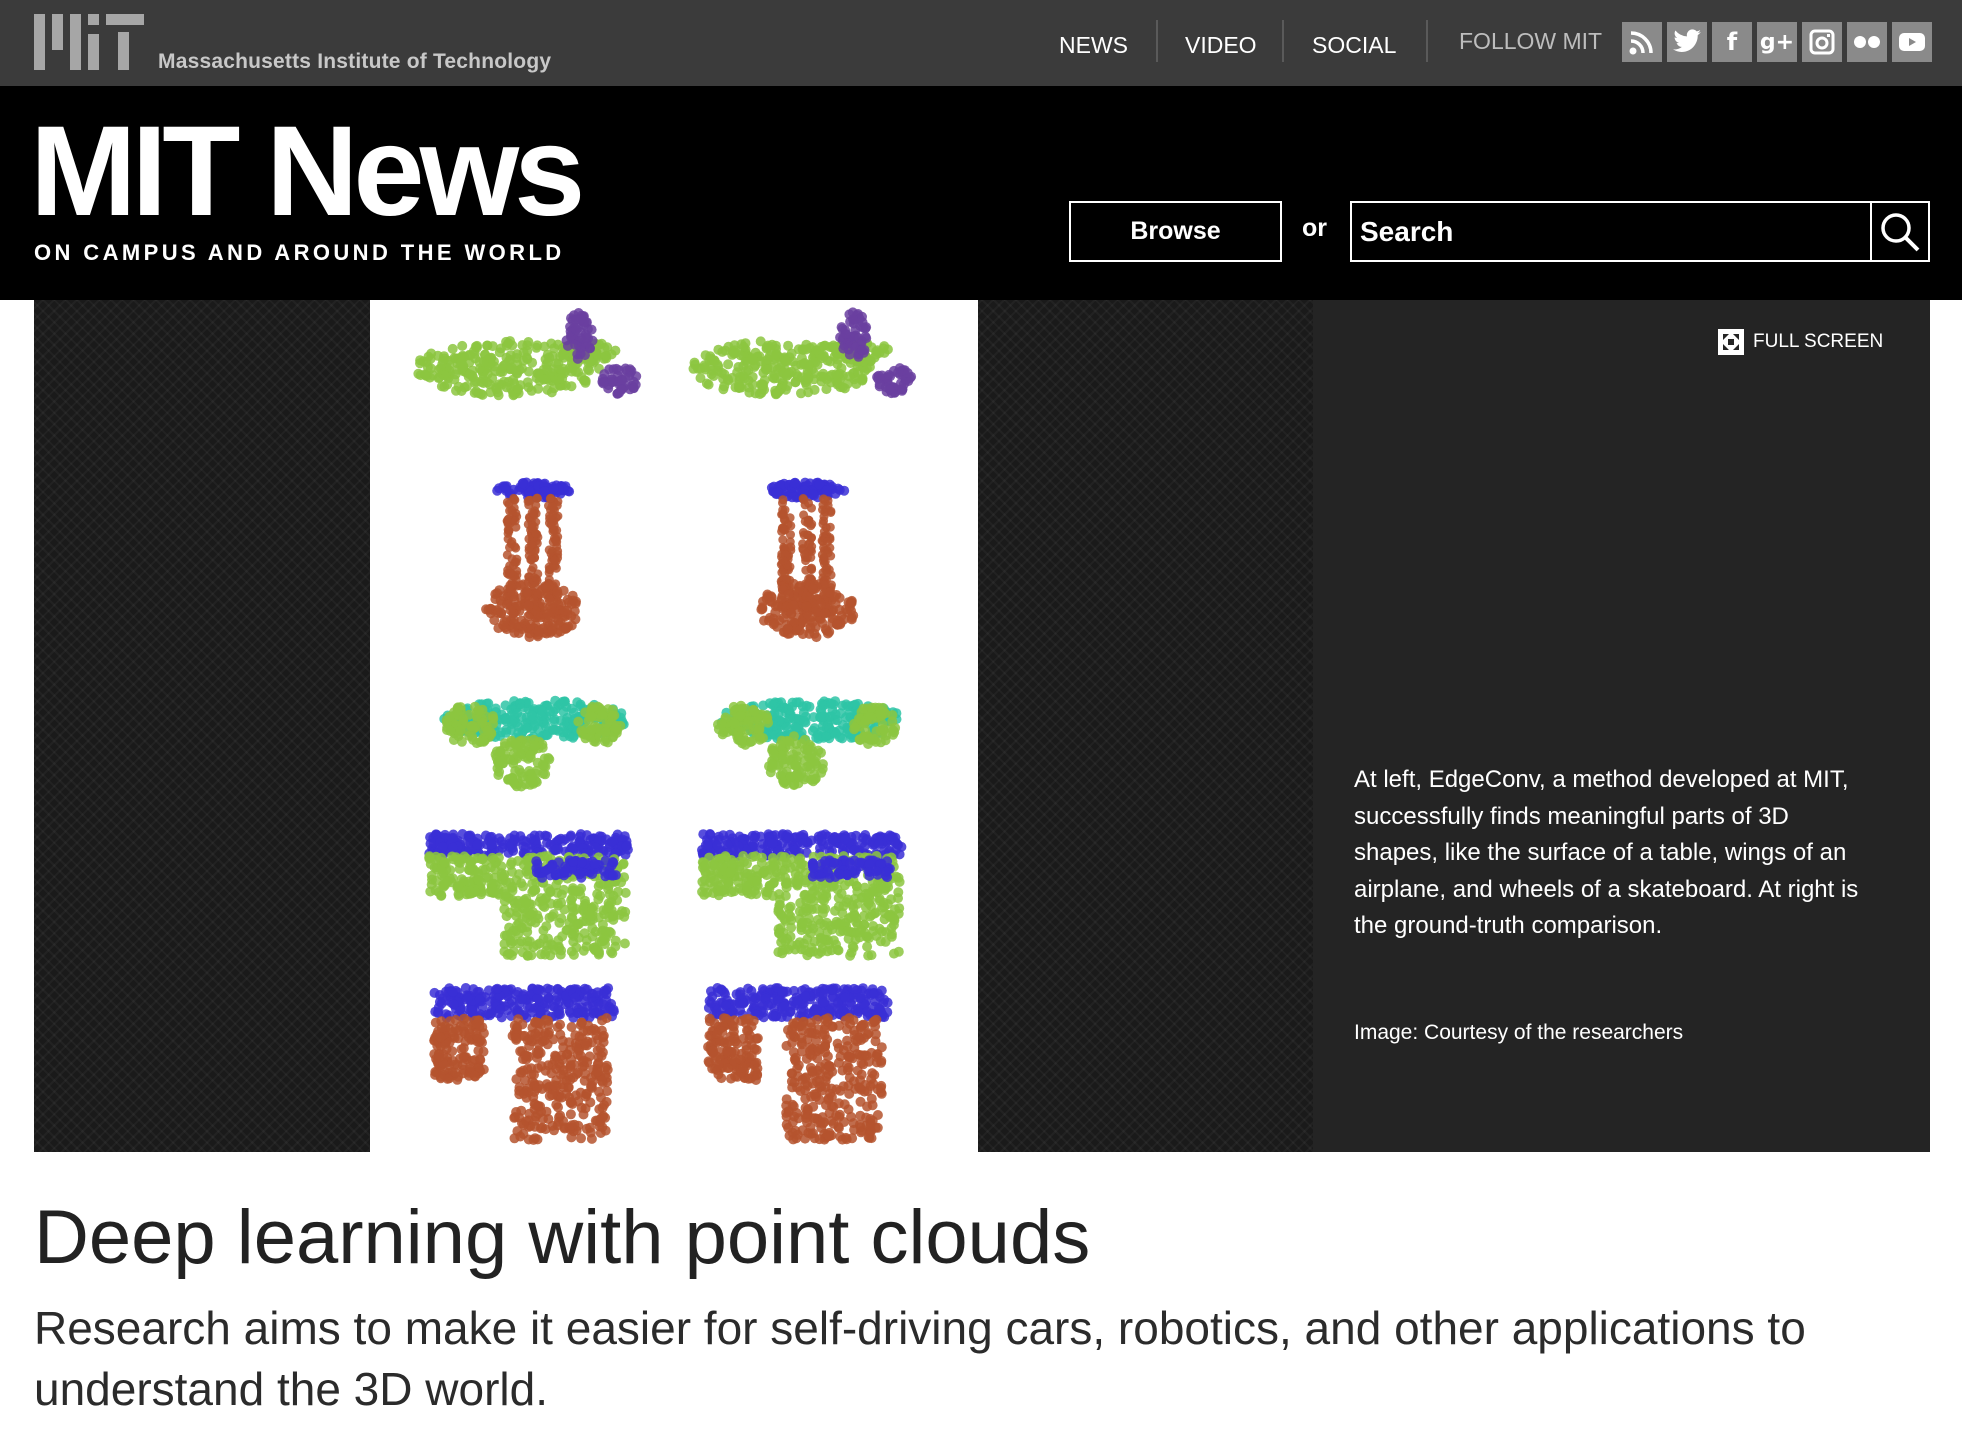 The image size is (1962, 1434). Describe the element at coordinates (1731, 342) in the screenshot. I see `fullscreen-icon` at that location.